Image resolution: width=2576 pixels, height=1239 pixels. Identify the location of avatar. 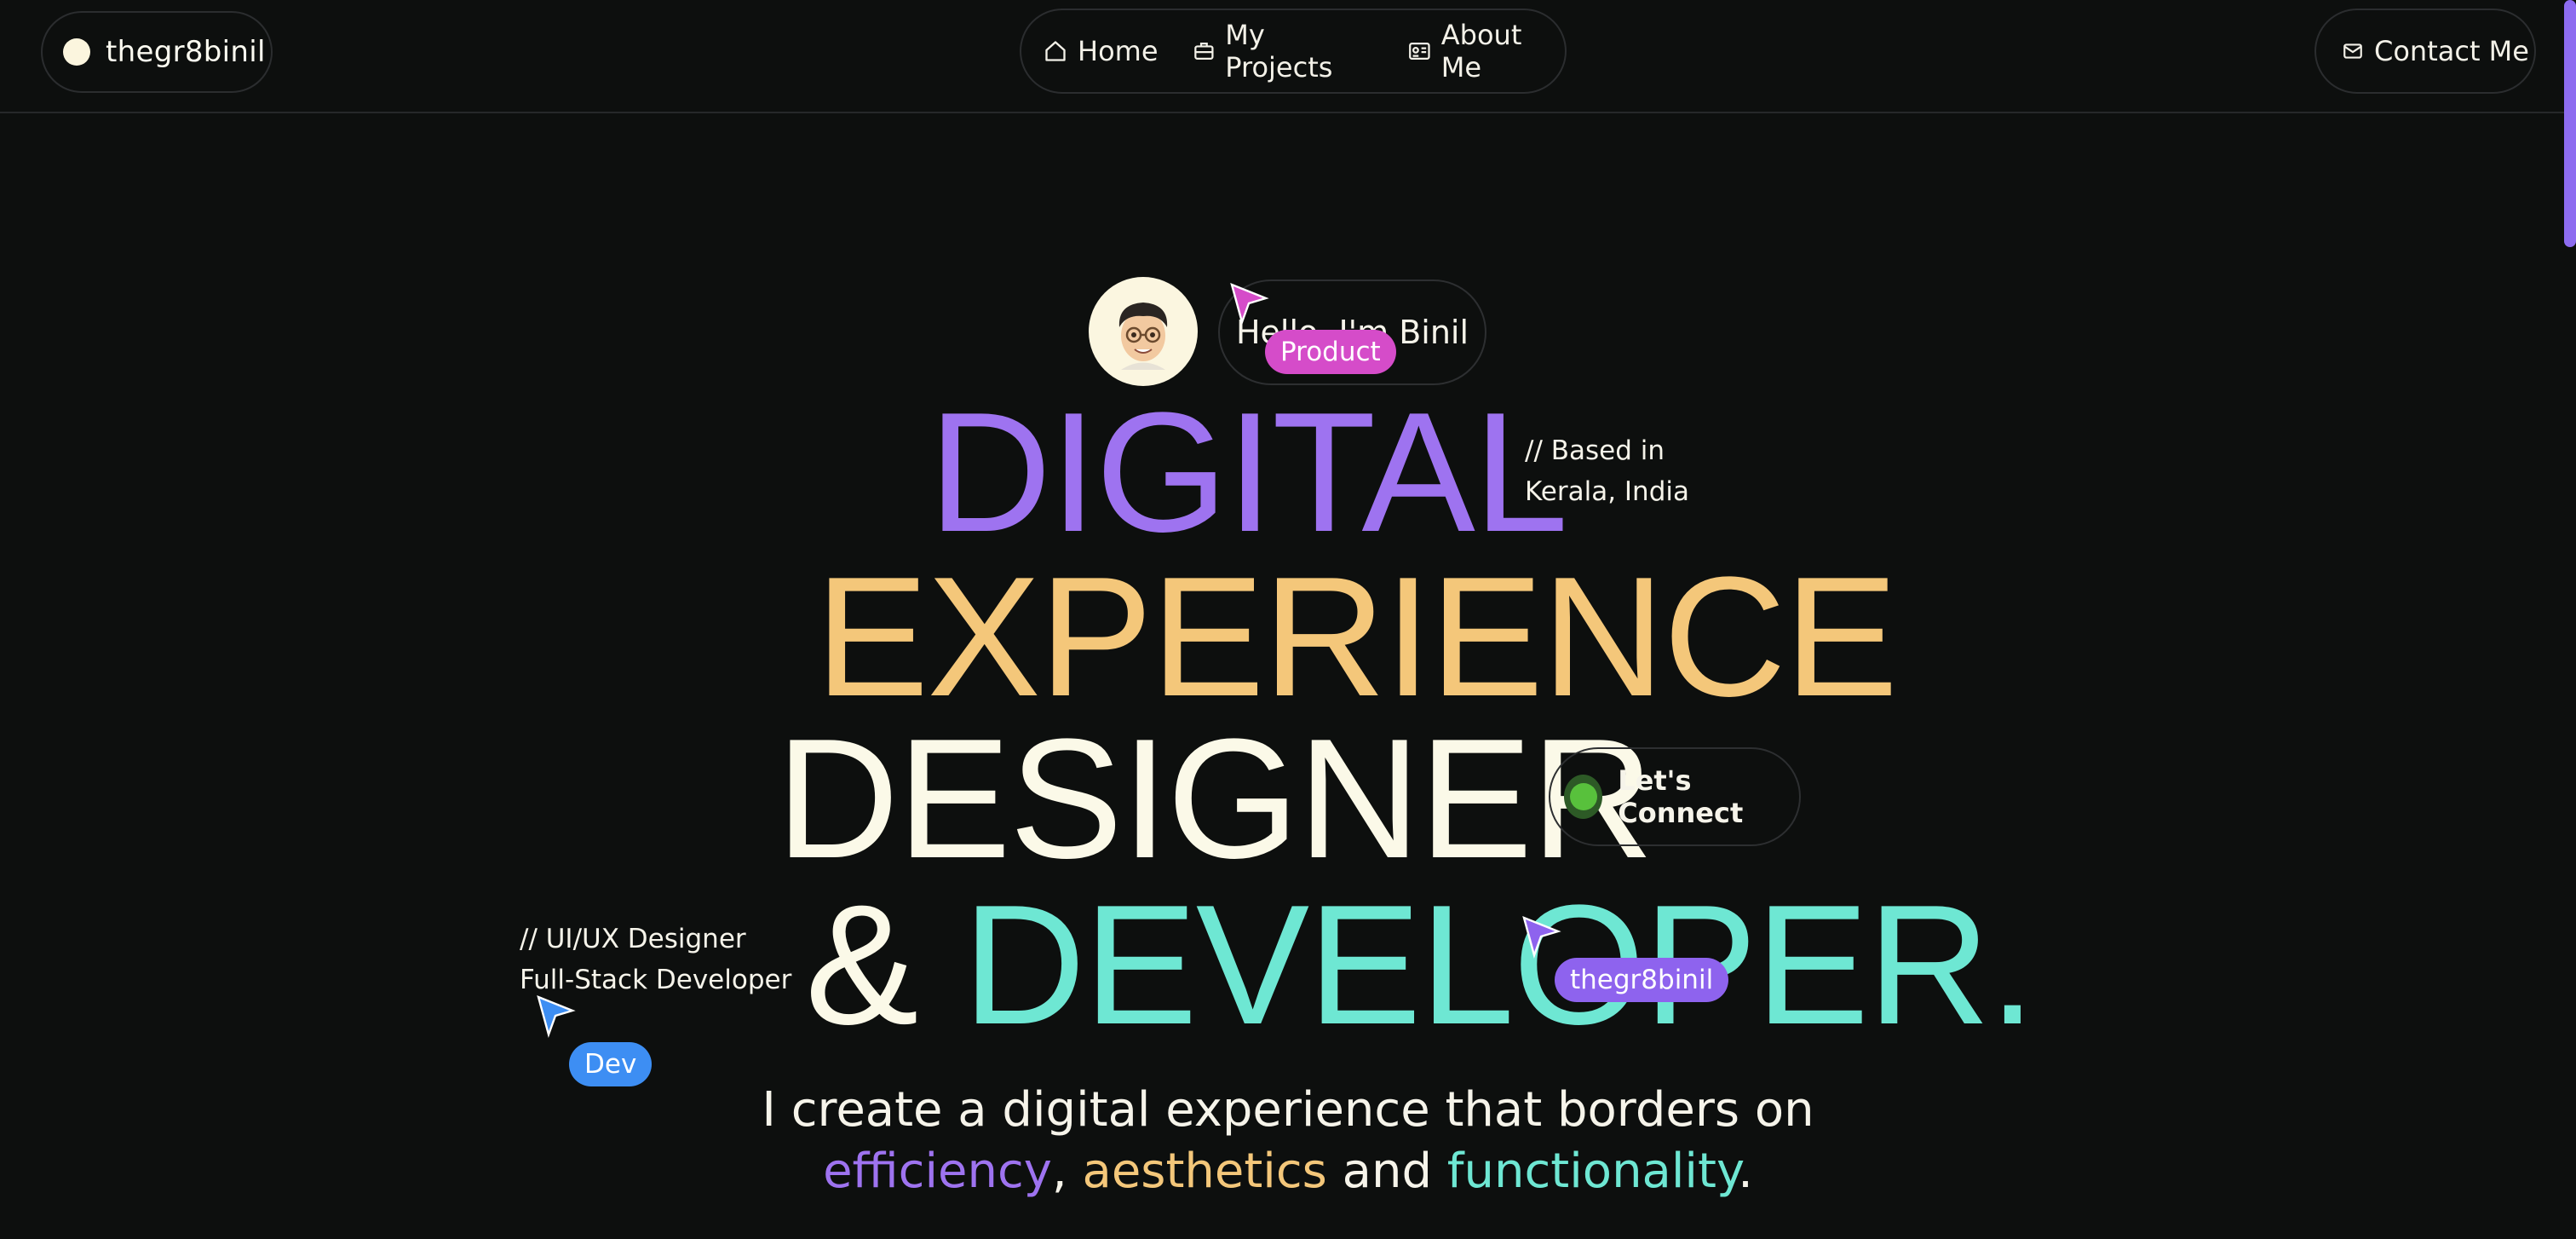
(1144, 332).